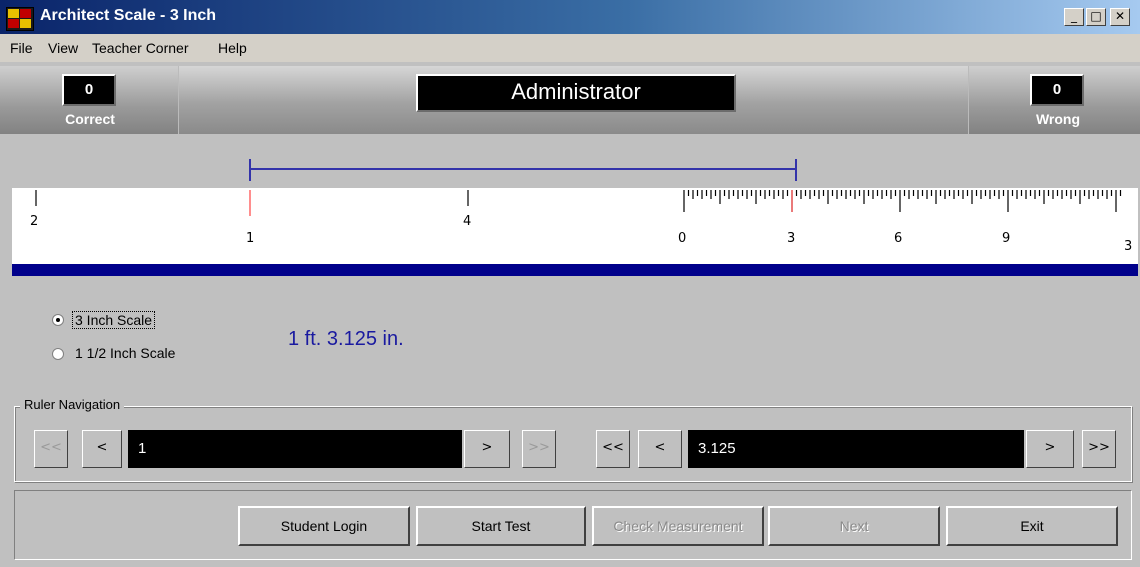  What do you see at coordinates (682, 238) in the screenshot?
I see `ruler-label: 0` at bounding box center [682, 238].